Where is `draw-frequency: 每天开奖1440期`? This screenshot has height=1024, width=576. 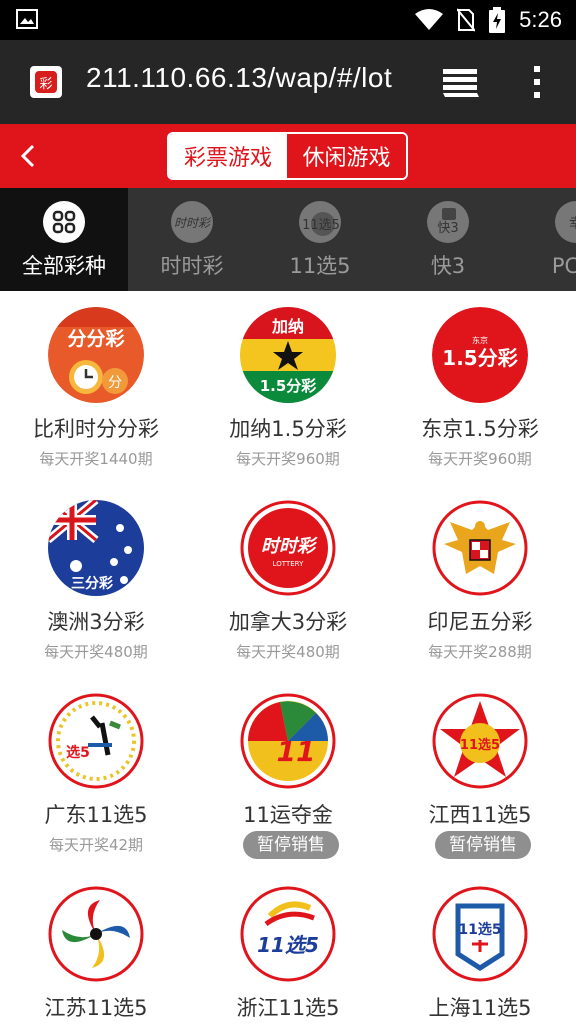
draw-frequency: 每天开奖1440期 is located at coordinates (96, 459).